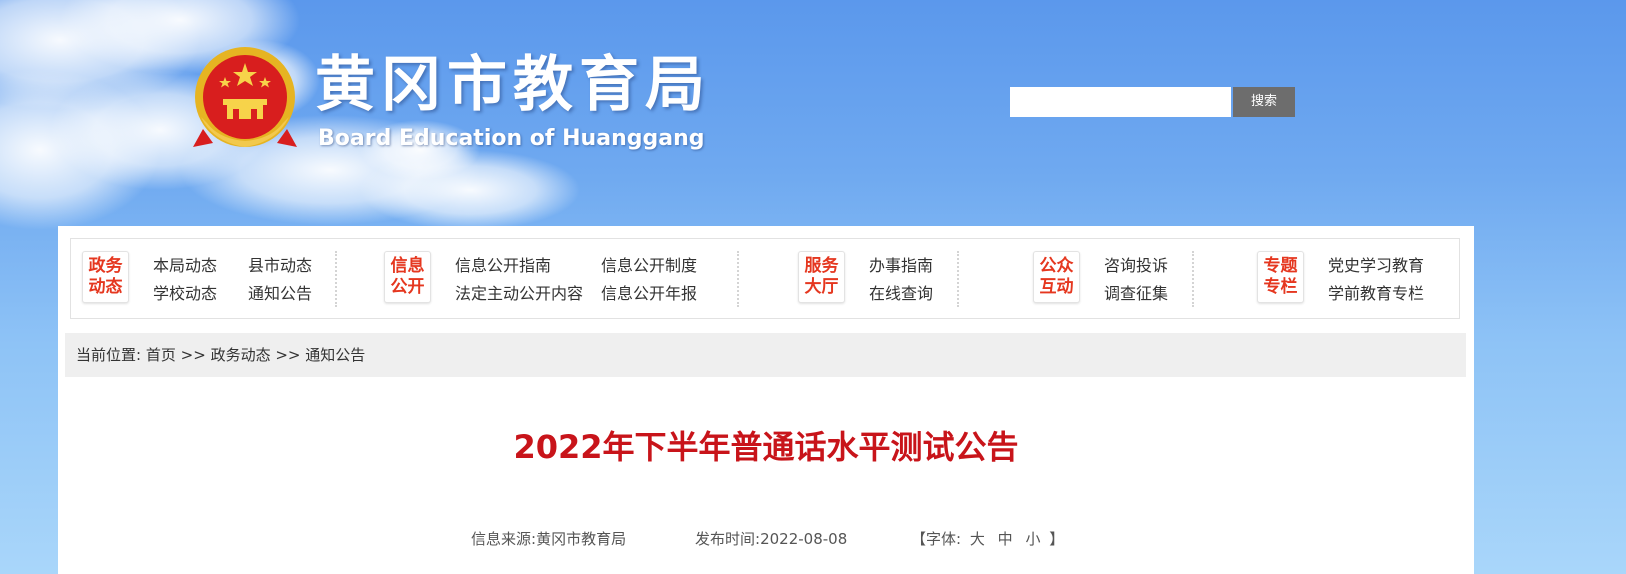 The image size is (1626, 574). Describe the element at coordinates (185, 294) in the screenshot. I see `nav-link-school-news: 学校动态` at that location.